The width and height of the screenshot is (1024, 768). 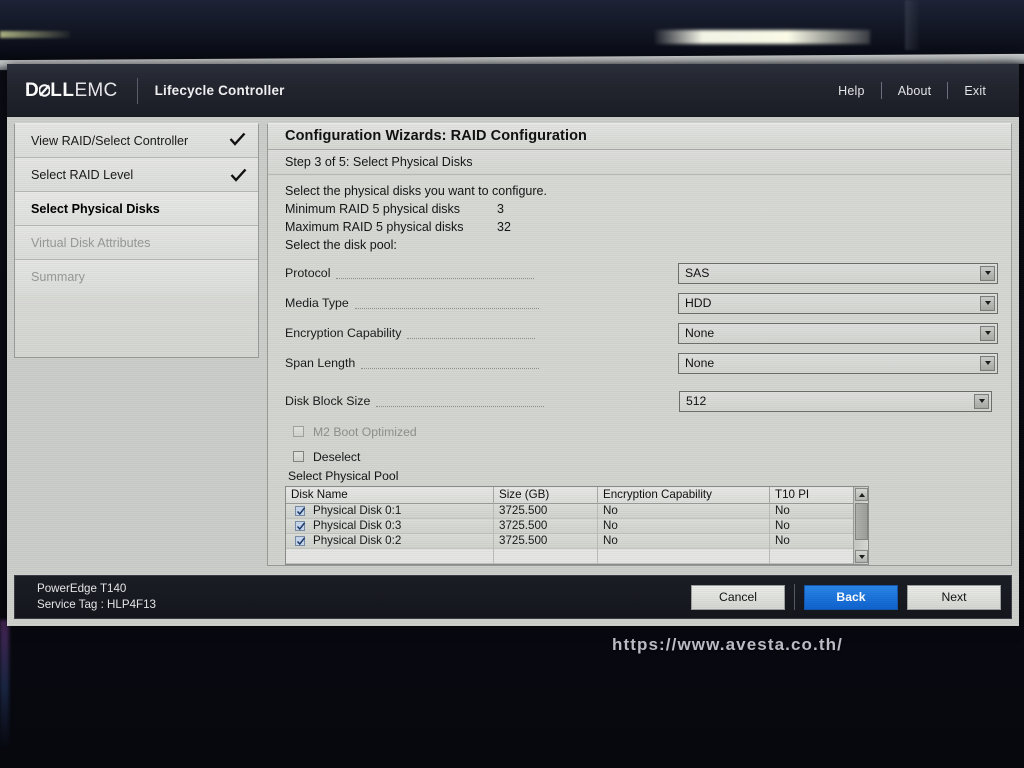 I want to click on edge-color-glow, so click(x=4, y=685).